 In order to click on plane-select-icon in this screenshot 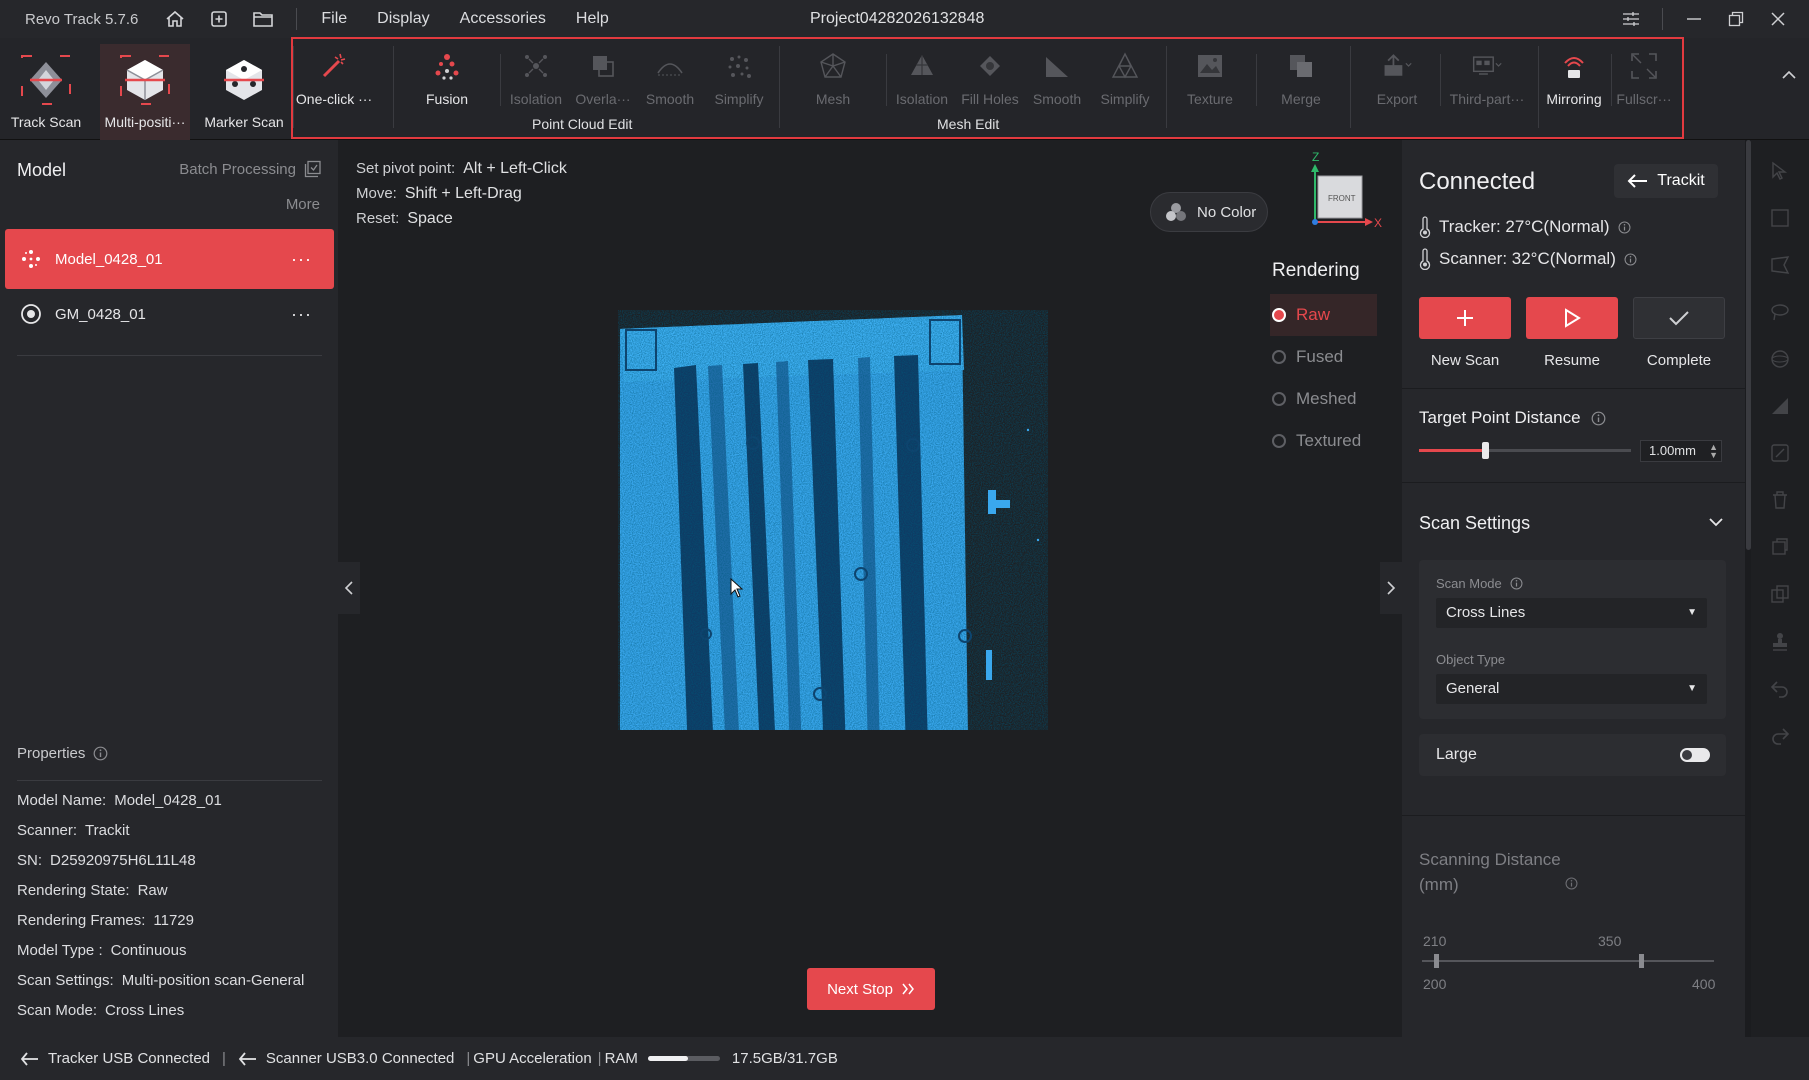, I will do `click(1780, 406)`.